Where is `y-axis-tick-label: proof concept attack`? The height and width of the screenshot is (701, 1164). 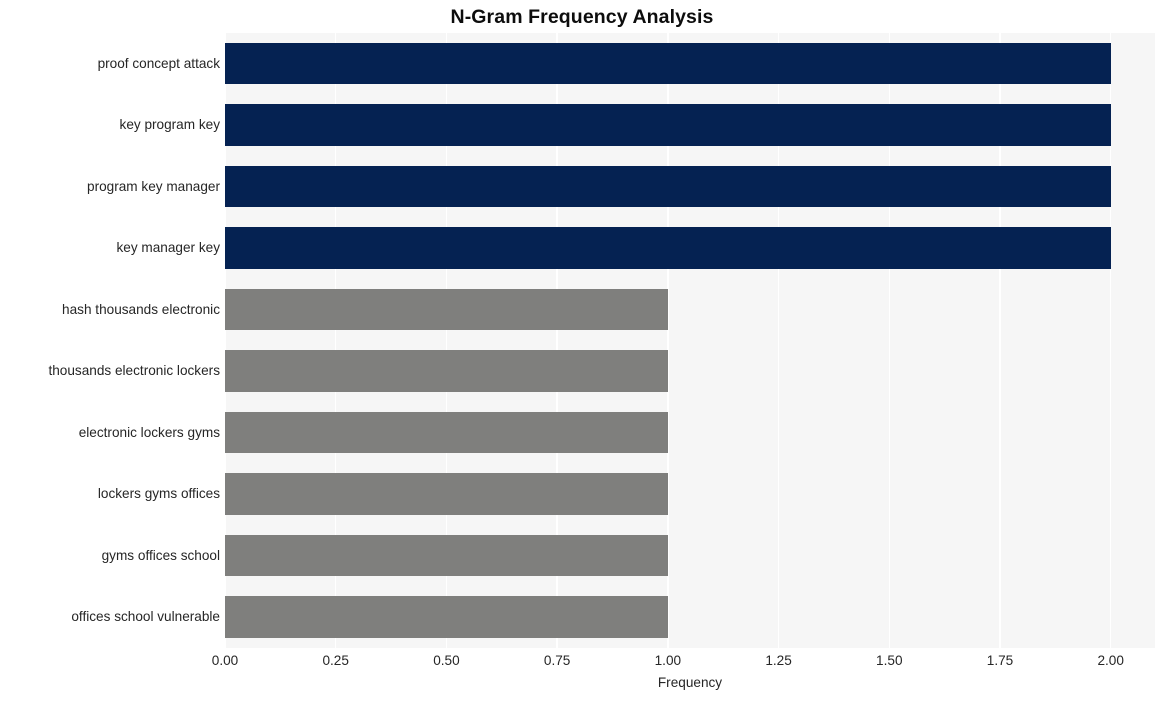 y-axis-tick-label: proof concept attack is located at coordinates (158, 63).